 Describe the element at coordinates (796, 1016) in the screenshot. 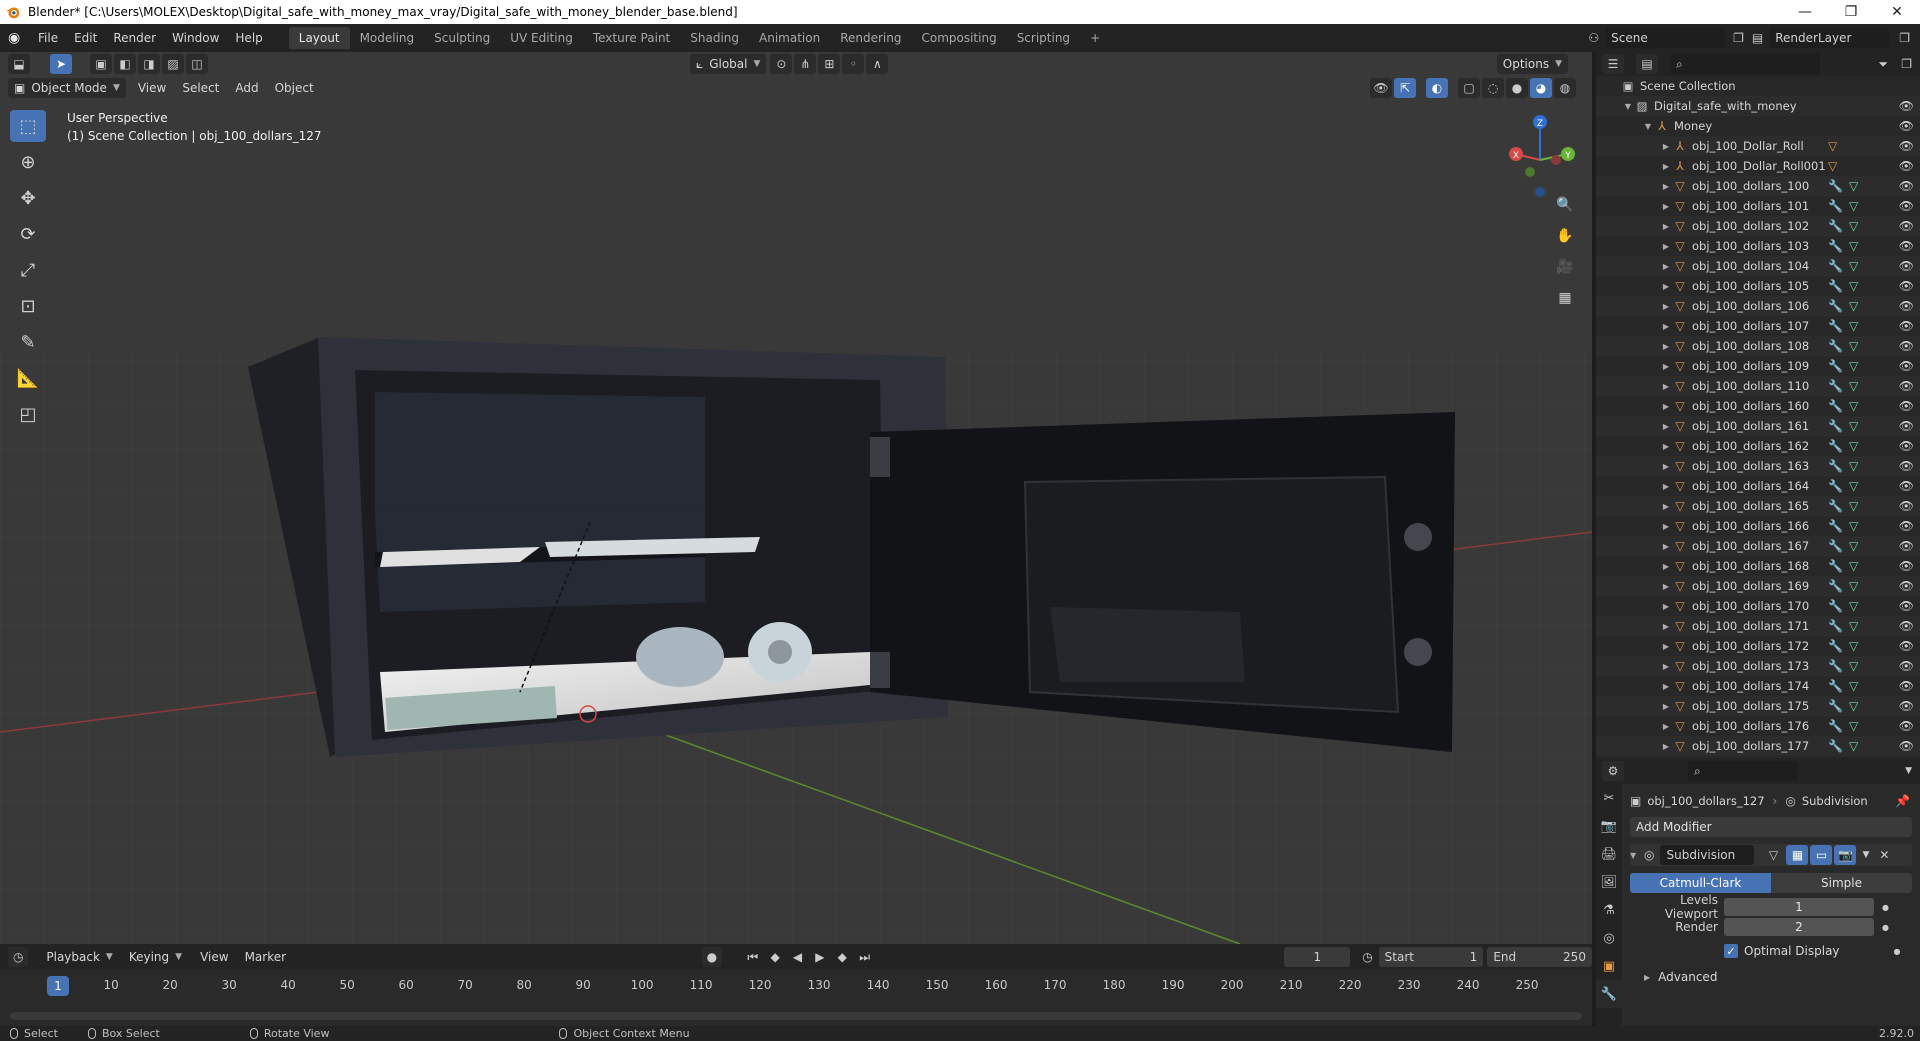

I see `timeline-scrollbar` at that location.